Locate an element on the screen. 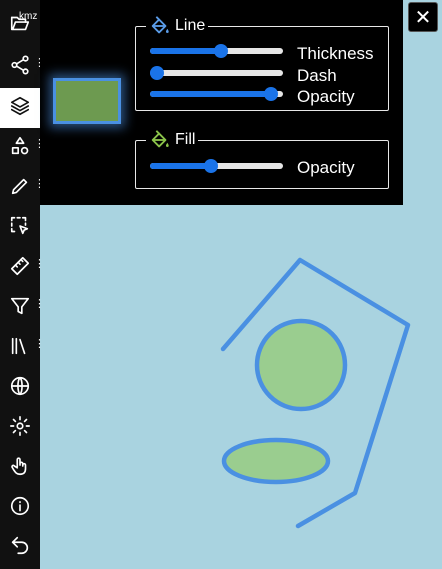 This screenshot has height=569, width=442. globe-button is located at coordinates (20, 388).